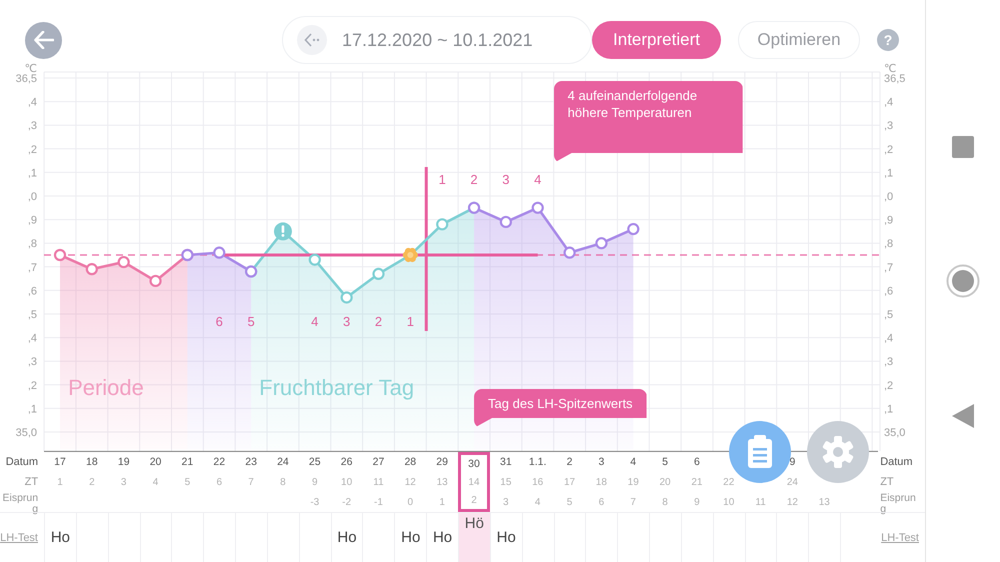 This screenshot has height=562, width=1000. Describe the element at coordinates (60, 462) in the screenshot. I see `date-label: 17` at that location.